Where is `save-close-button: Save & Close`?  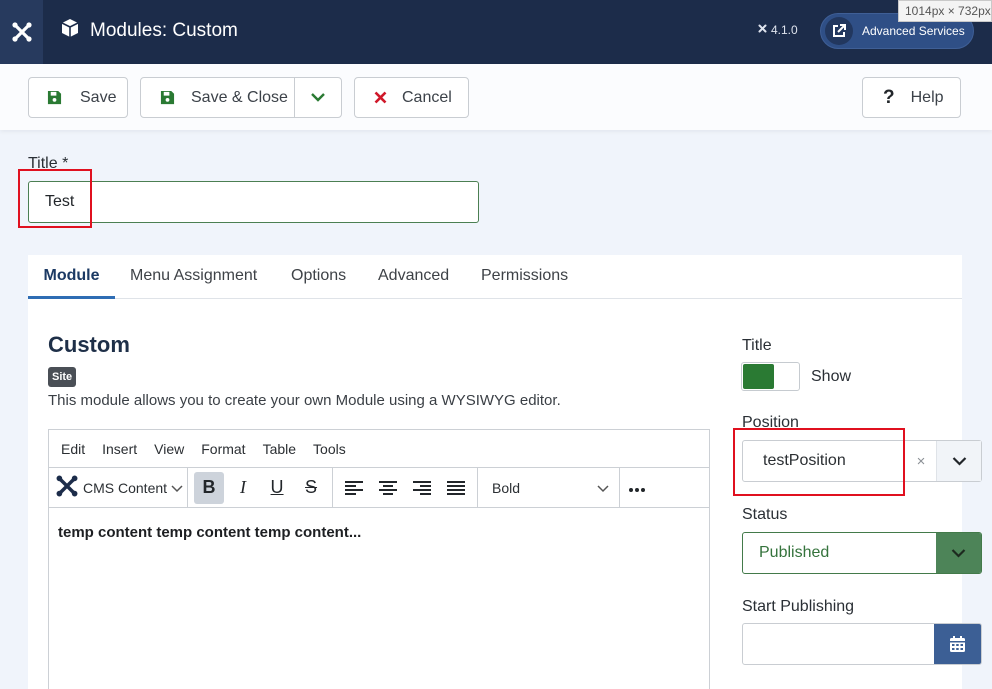 save-close-button: Save & Close is located at coordinates (218, 97).